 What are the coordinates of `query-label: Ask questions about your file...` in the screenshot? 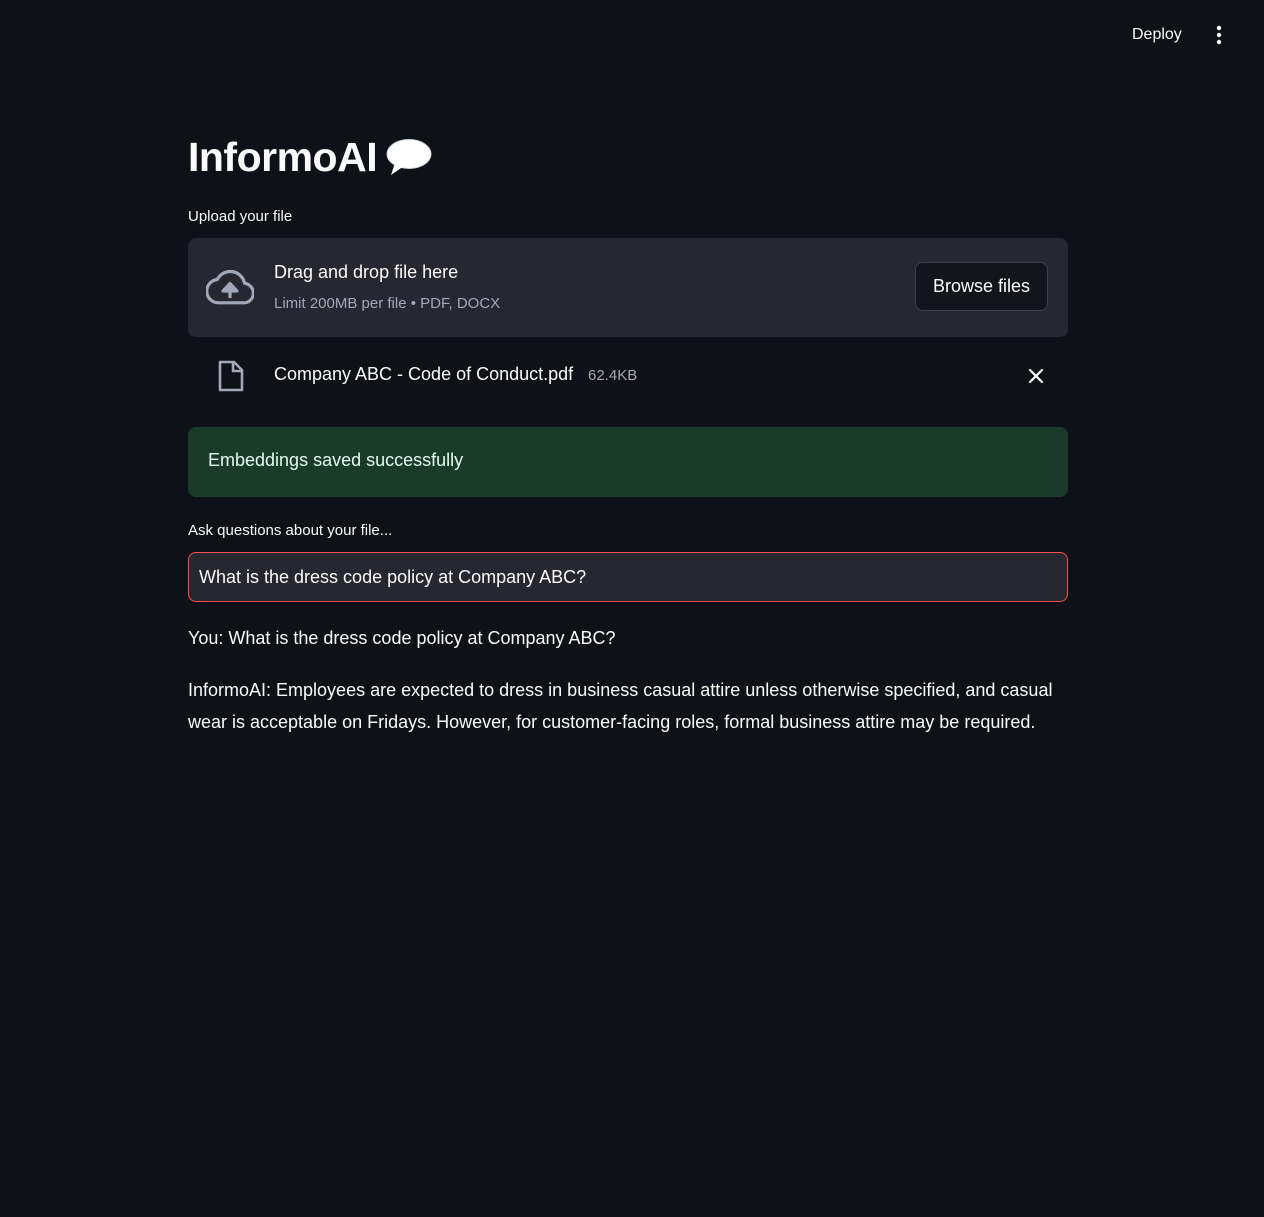 It's located at (290, 530).